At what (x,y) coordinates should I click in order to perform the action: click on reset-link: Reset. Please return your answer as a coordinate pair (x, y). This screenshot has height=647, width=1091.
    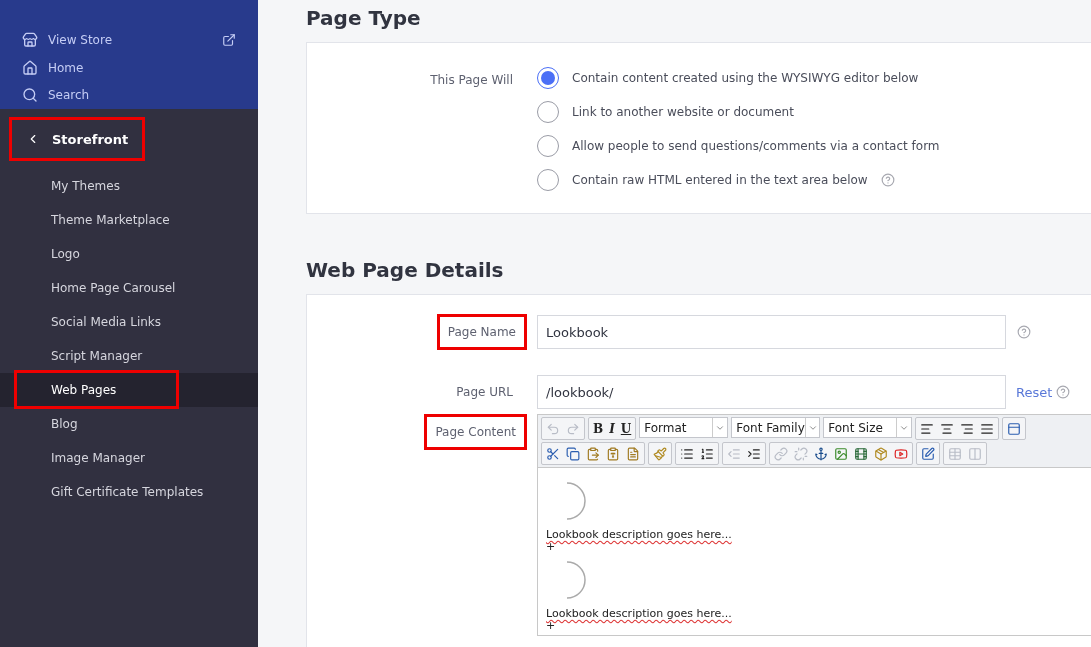
    Looking at the image, I should click on (1034, 392).